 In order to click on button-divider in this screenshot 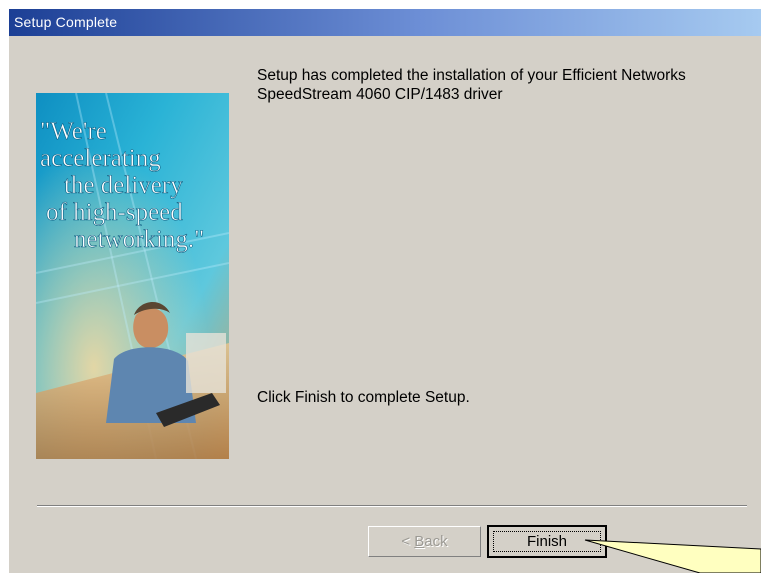, I will do `click(392, 506)`.